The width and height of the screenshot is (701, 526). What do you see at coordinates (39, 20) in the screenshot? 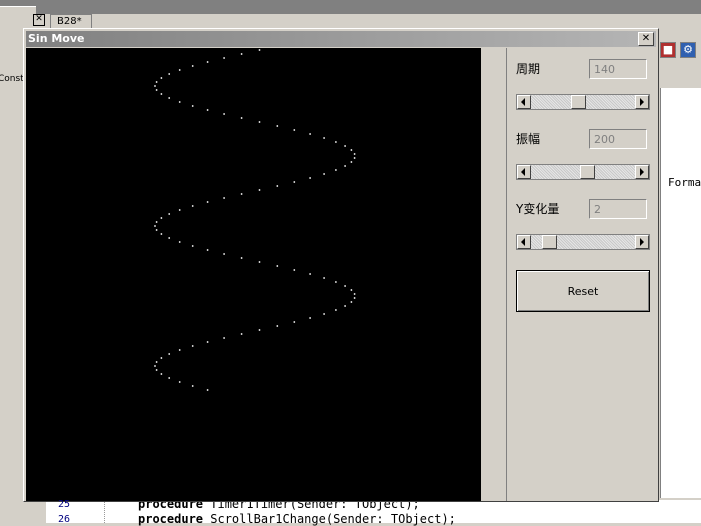
I see `ide-close-icon: ✕` at bounding box center [39, 20].